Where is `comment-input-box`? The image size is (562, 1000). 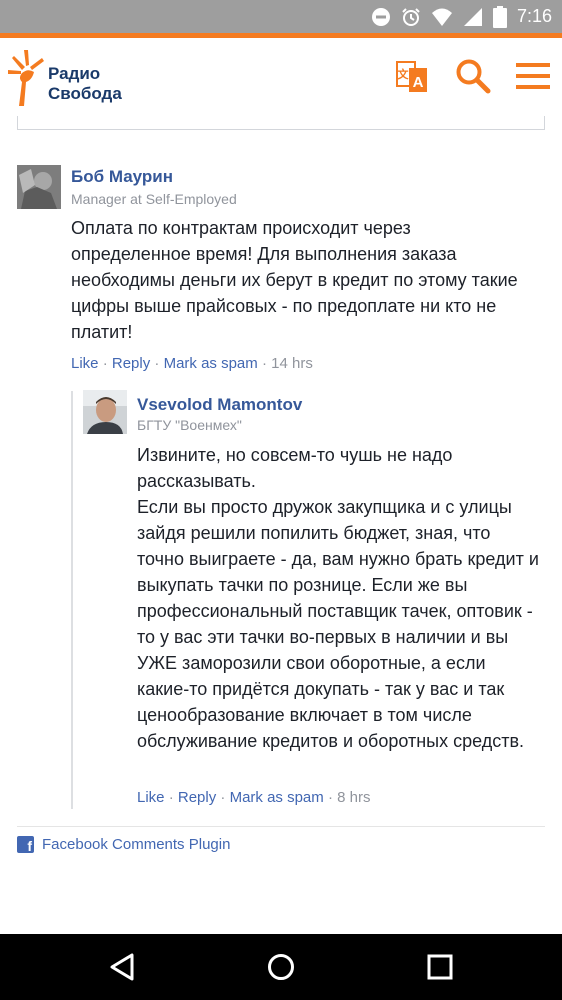 comment-input-box is located at coordinates (281, 123).